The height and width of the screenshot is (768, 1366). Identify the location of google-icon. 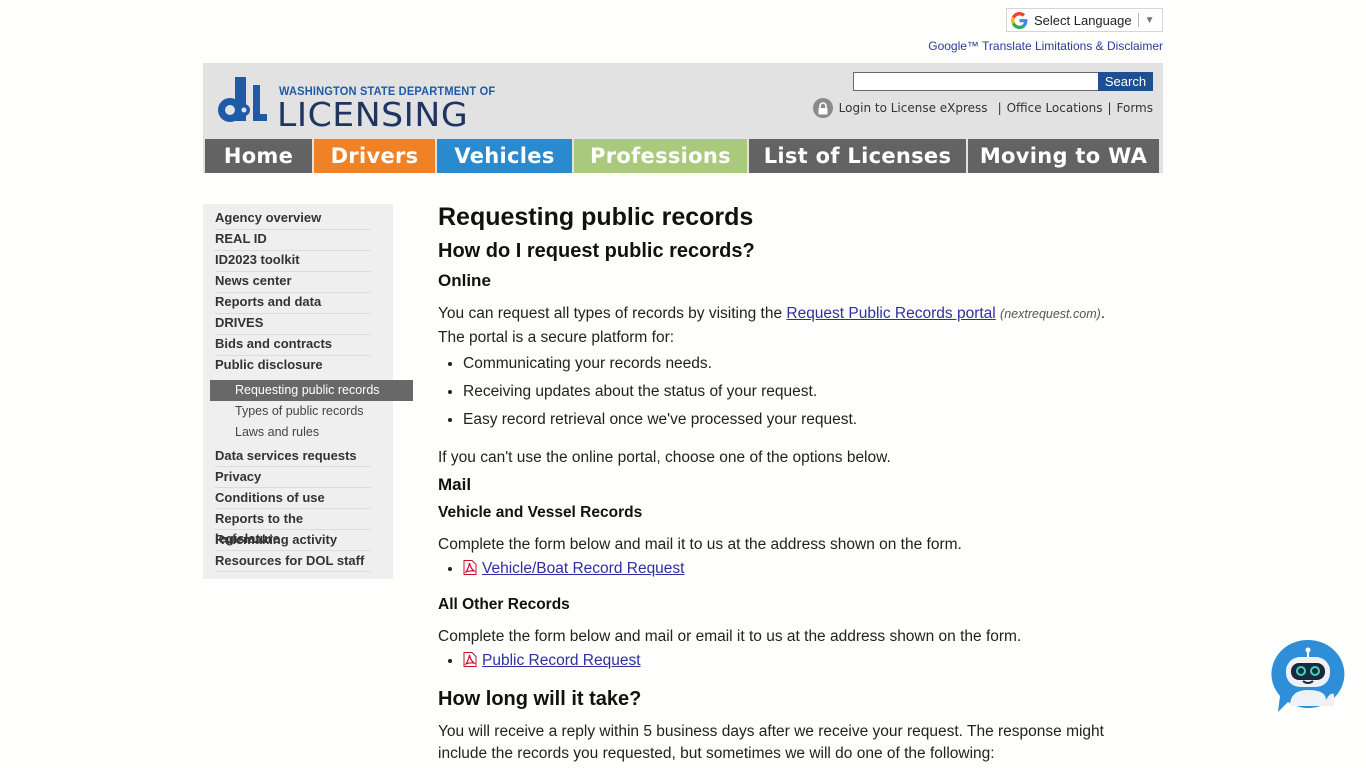
(1019, 20).